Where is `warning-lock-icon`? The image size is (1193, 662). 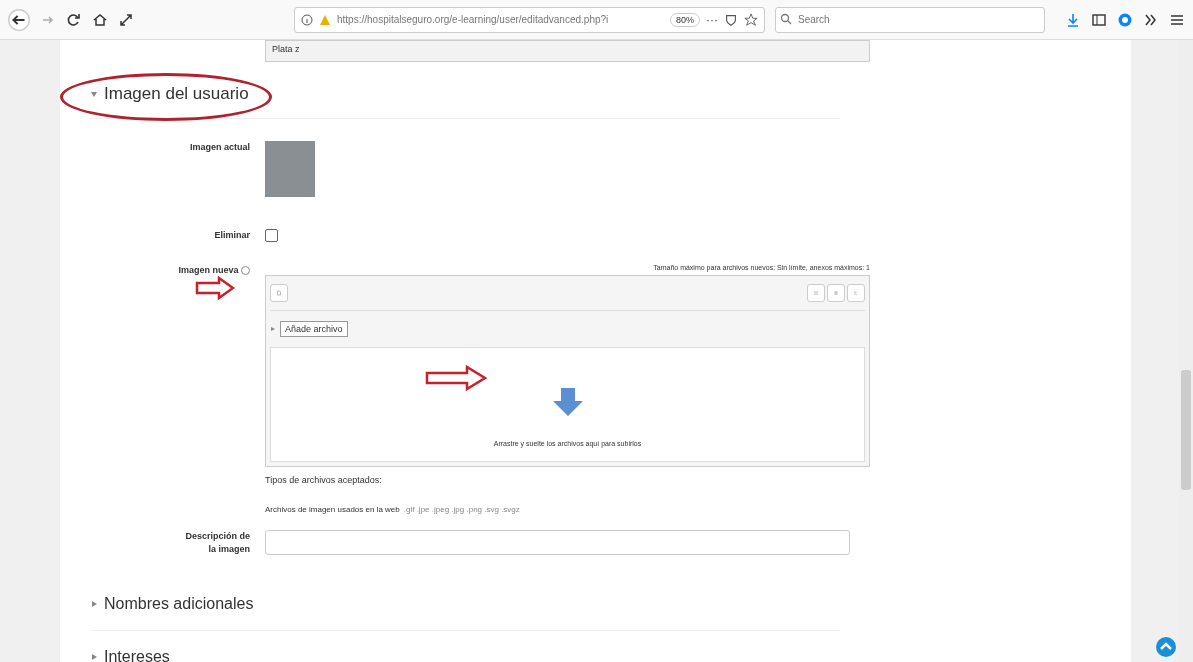
warning-lock-icon is located at coordinates (325, 19).